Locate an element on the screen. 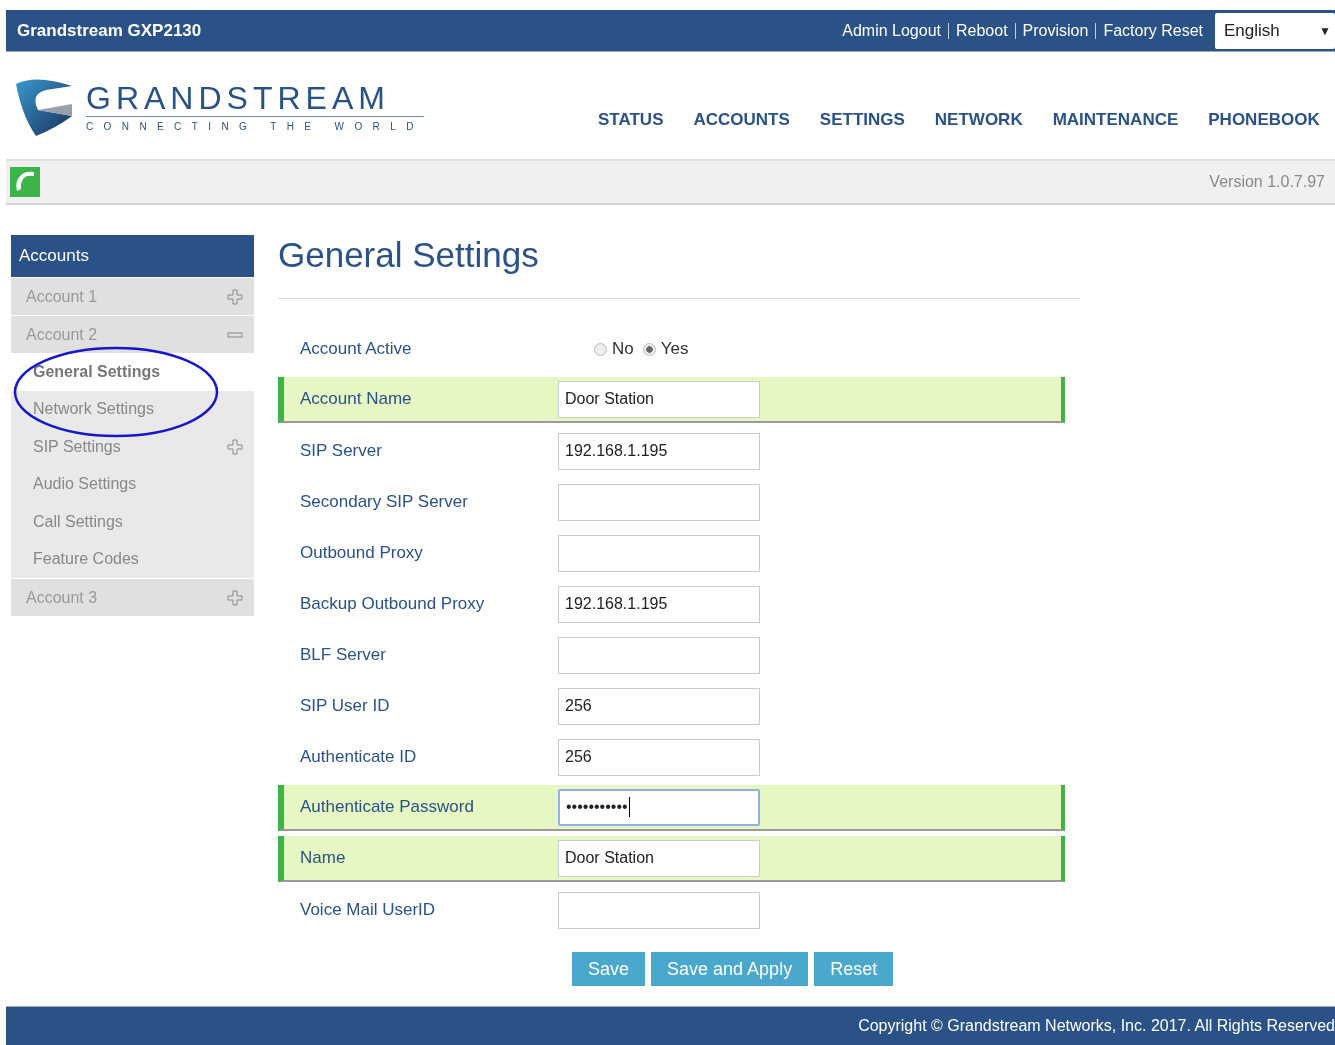 The width and height of the screenshot is (1335, 1045). nav-tab: ACCOUNTS is located at coordinates (741, 119).